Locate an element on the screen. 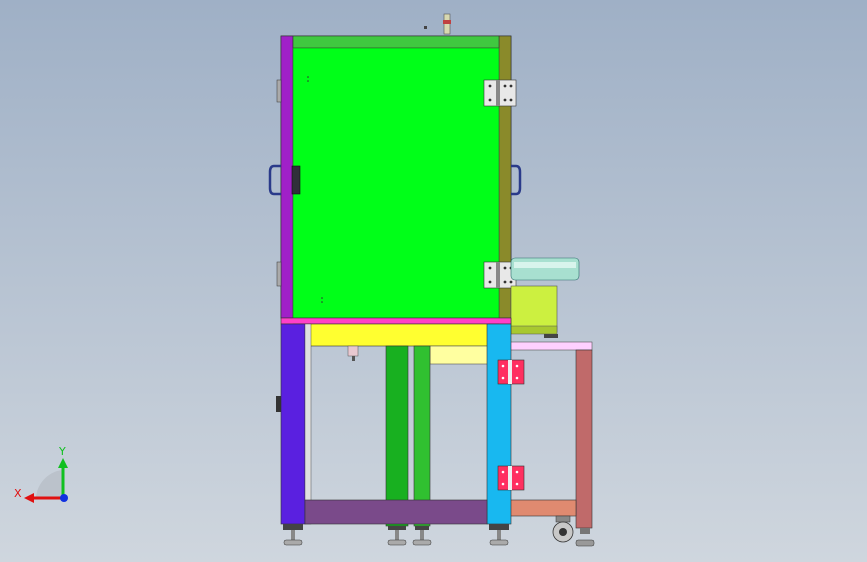 The height and width of the screenshot is (562, 867). x-axis-arrow is located at coordinates (29, 498).